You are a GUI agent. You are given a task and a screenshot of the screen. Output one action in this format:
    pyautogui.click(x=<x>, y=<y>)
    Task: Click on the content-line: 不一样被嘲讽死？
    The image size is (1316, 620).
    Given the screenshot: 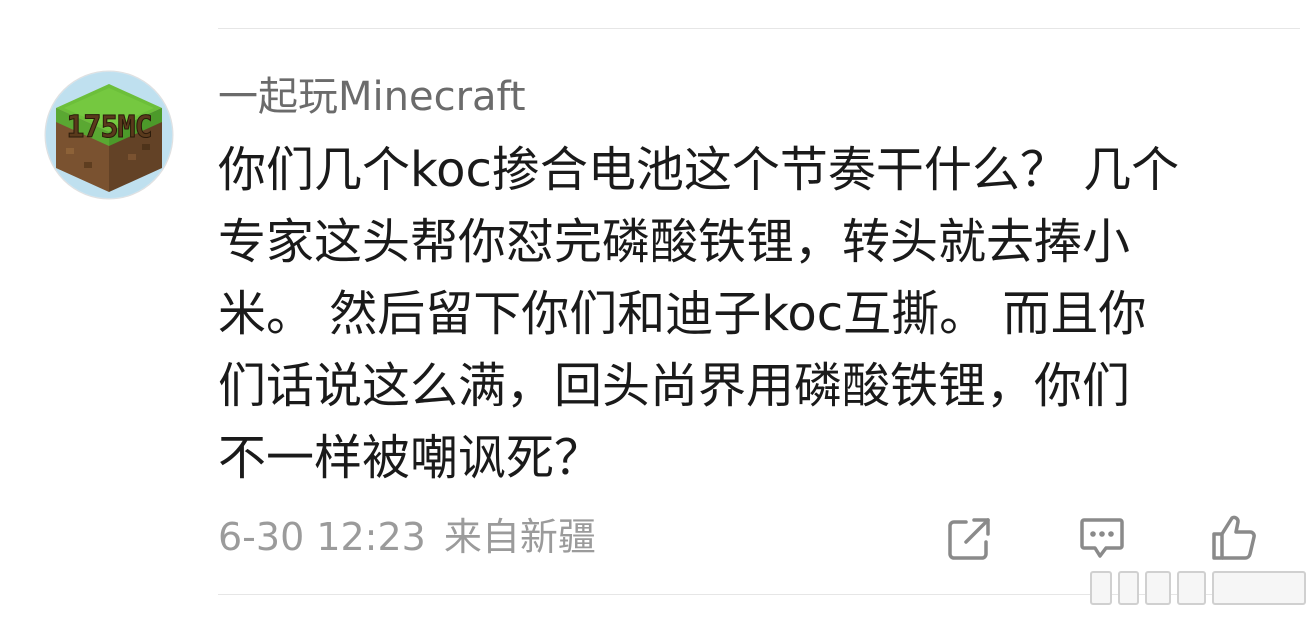 What is the action you would take?
    pyautogui.click(x=410, y=458)
    